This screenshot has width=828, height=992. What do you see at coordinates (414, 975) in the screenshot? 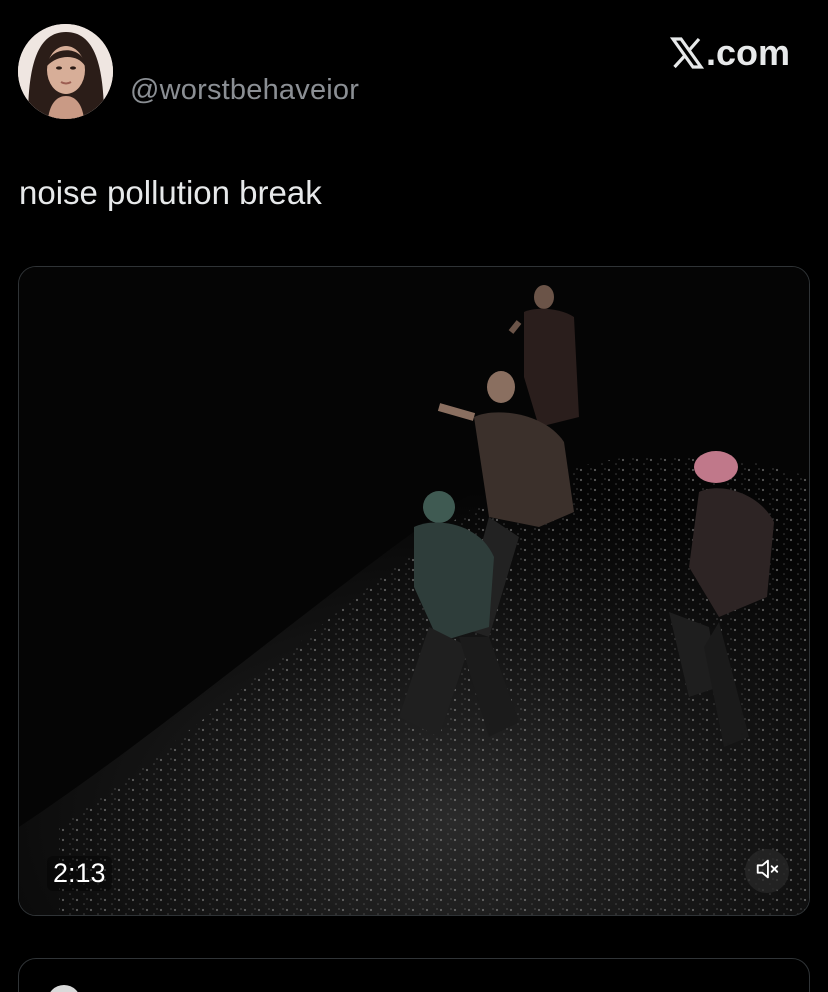
I see `next-post-card` at bounding box center [414, 975].